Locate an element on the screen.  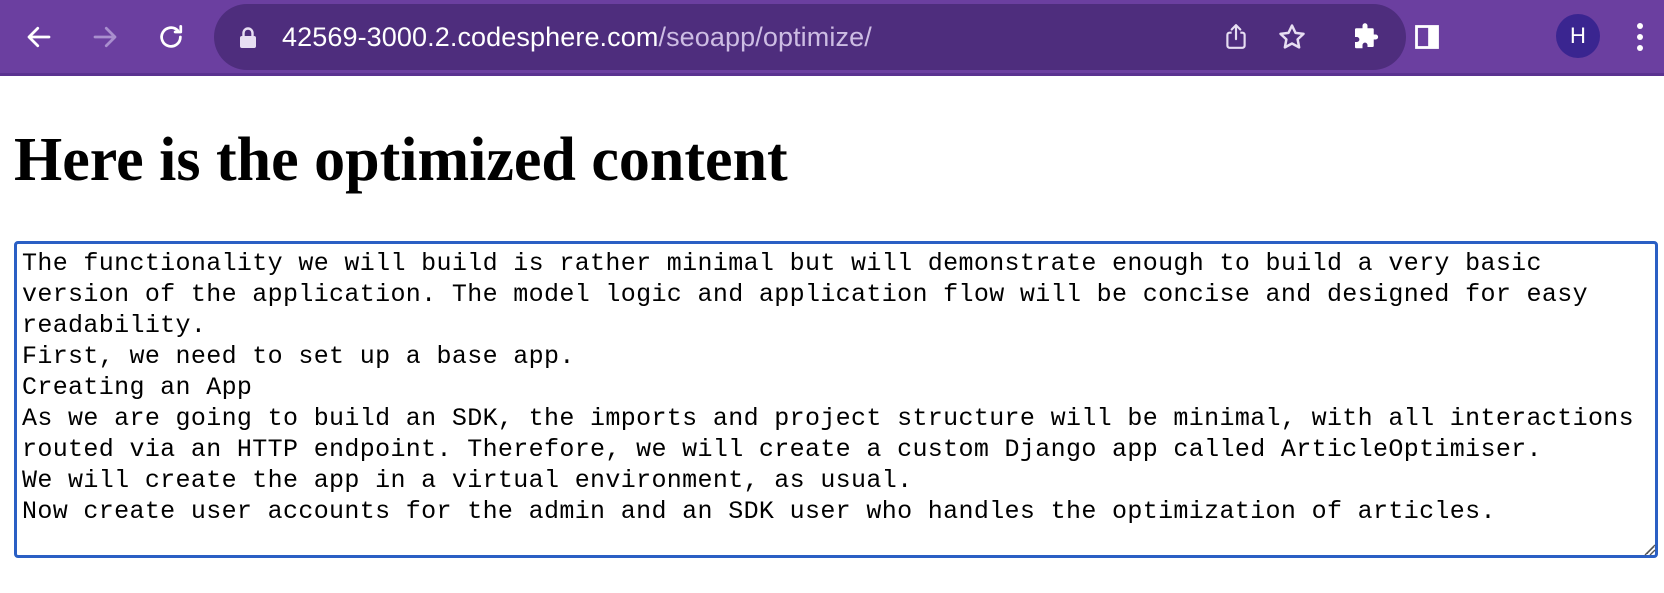
forward-arrow-icon is located at coordinates (105, 37).